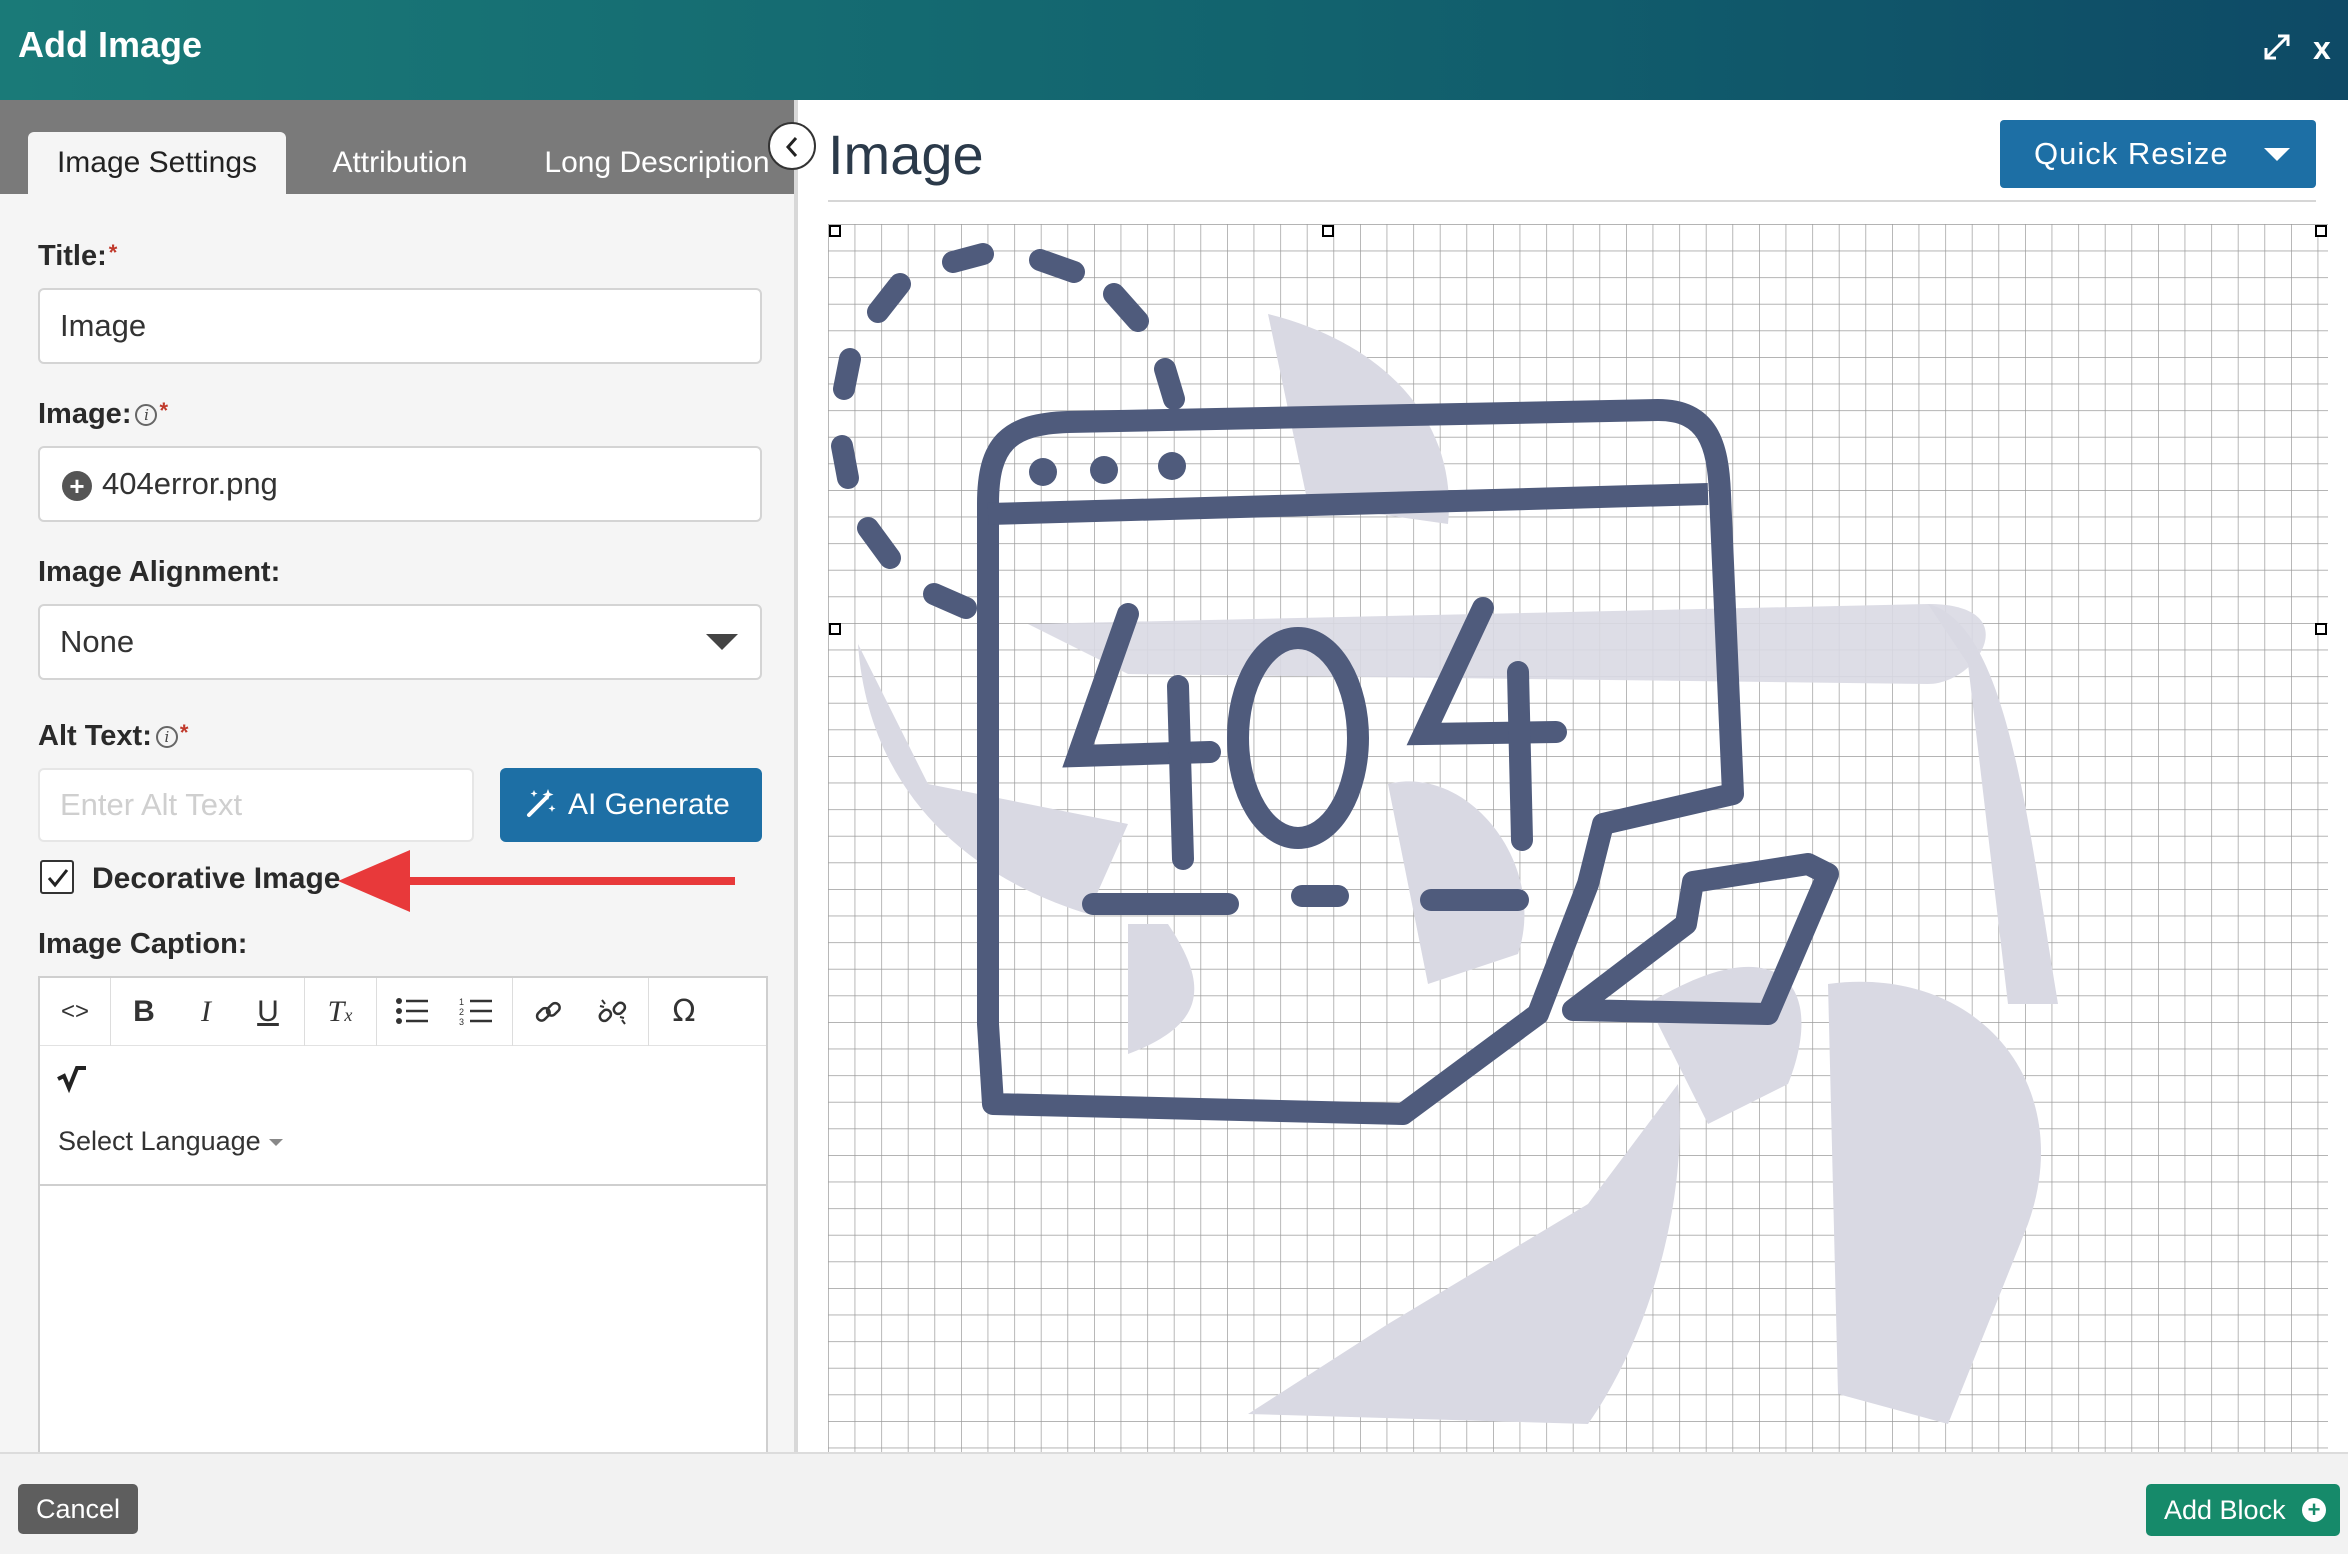 This screenshot has width=2348, height=1554. Describe the element at coordinates (1572, 201) in the screenshot. I see `preview-divider` at that location.